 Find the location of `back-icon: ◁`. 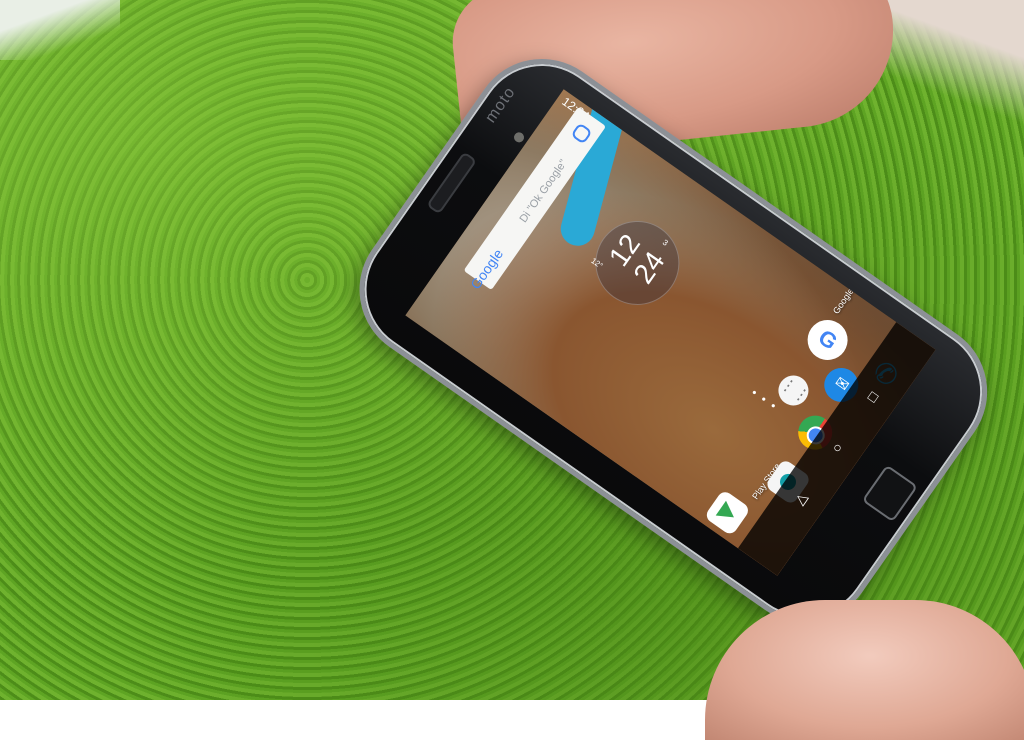

back-icon: ◁ is located at coordinates (802, 498).